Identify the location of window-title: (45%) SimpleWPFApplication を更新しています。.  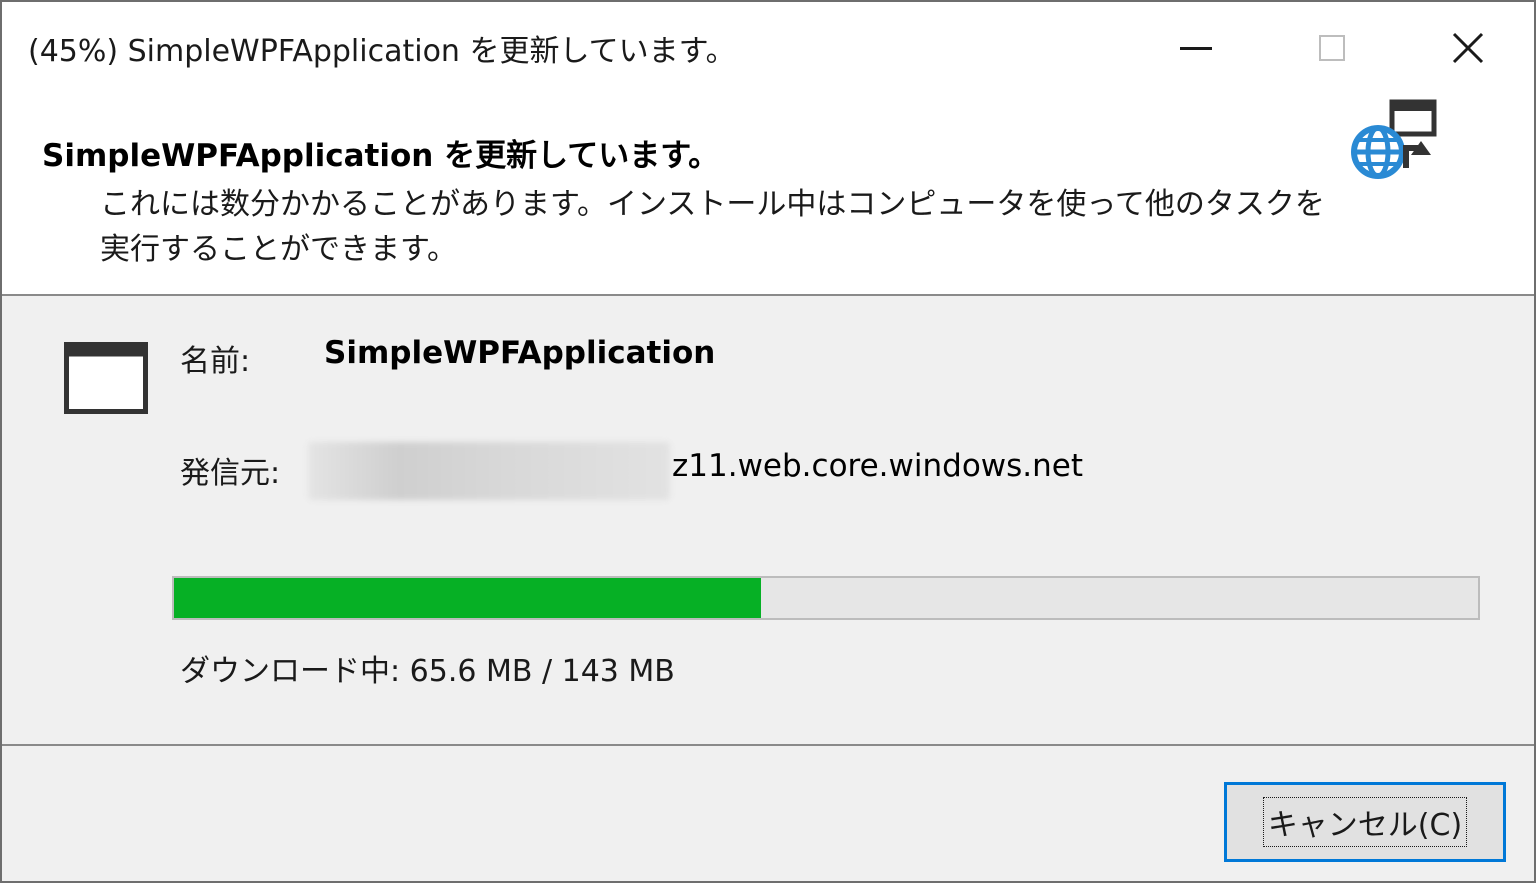
(382, 51).